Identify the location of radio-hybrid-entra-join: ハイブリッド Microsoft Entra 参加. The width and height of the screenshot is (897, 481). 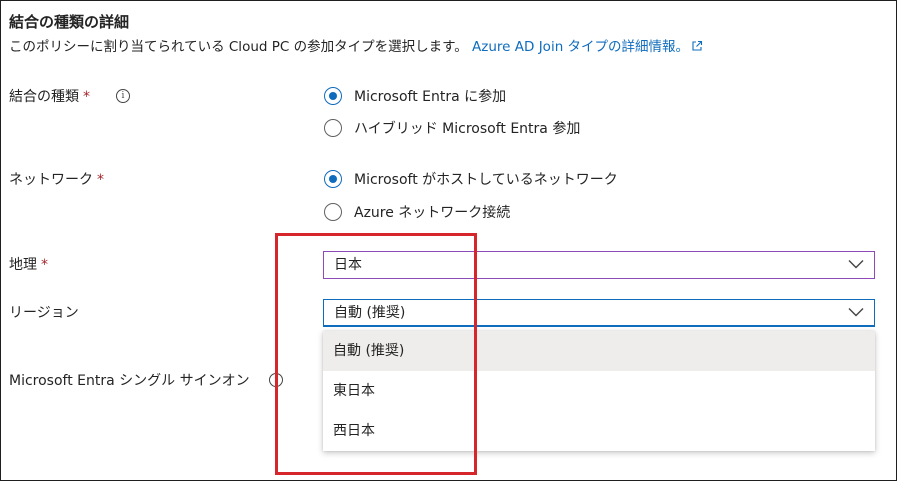
(452, 128).